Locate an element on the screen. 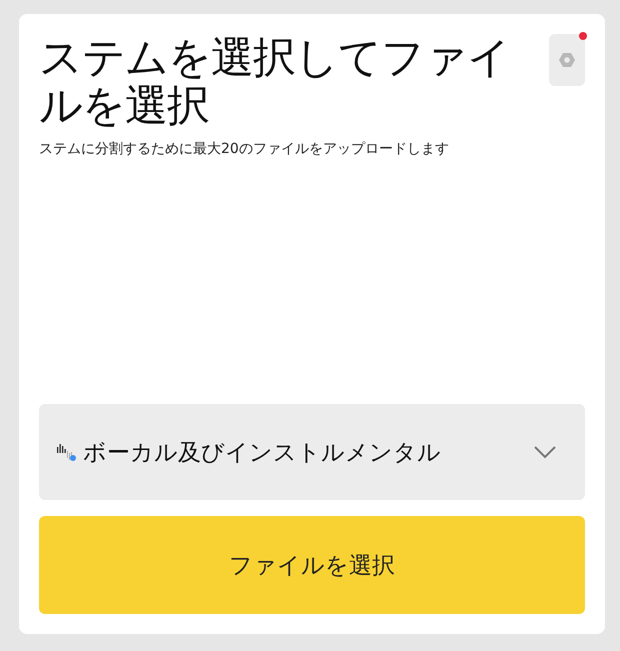 This screenshot has height=651, width=620. stem-dropdown: ボーカル及びインストルメンタル is located at coordinates (312, 452).